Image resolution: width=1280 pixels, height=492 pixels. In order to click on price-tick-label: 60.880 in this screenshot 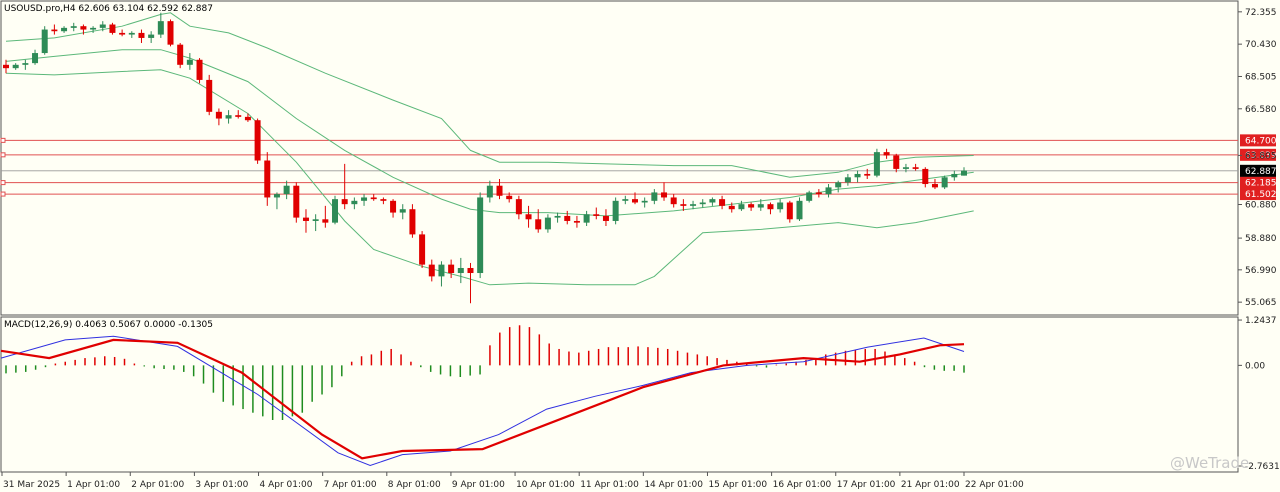, I will do `click(1261, 206)`.